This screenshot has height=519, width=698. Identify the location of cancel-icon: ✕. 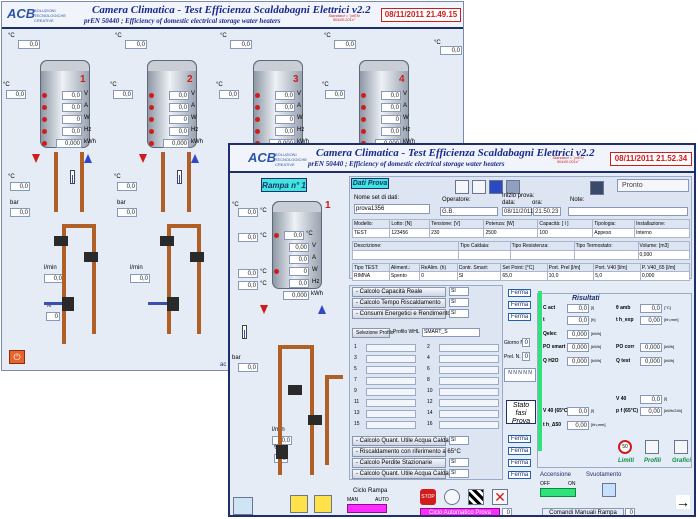
(500, 497).